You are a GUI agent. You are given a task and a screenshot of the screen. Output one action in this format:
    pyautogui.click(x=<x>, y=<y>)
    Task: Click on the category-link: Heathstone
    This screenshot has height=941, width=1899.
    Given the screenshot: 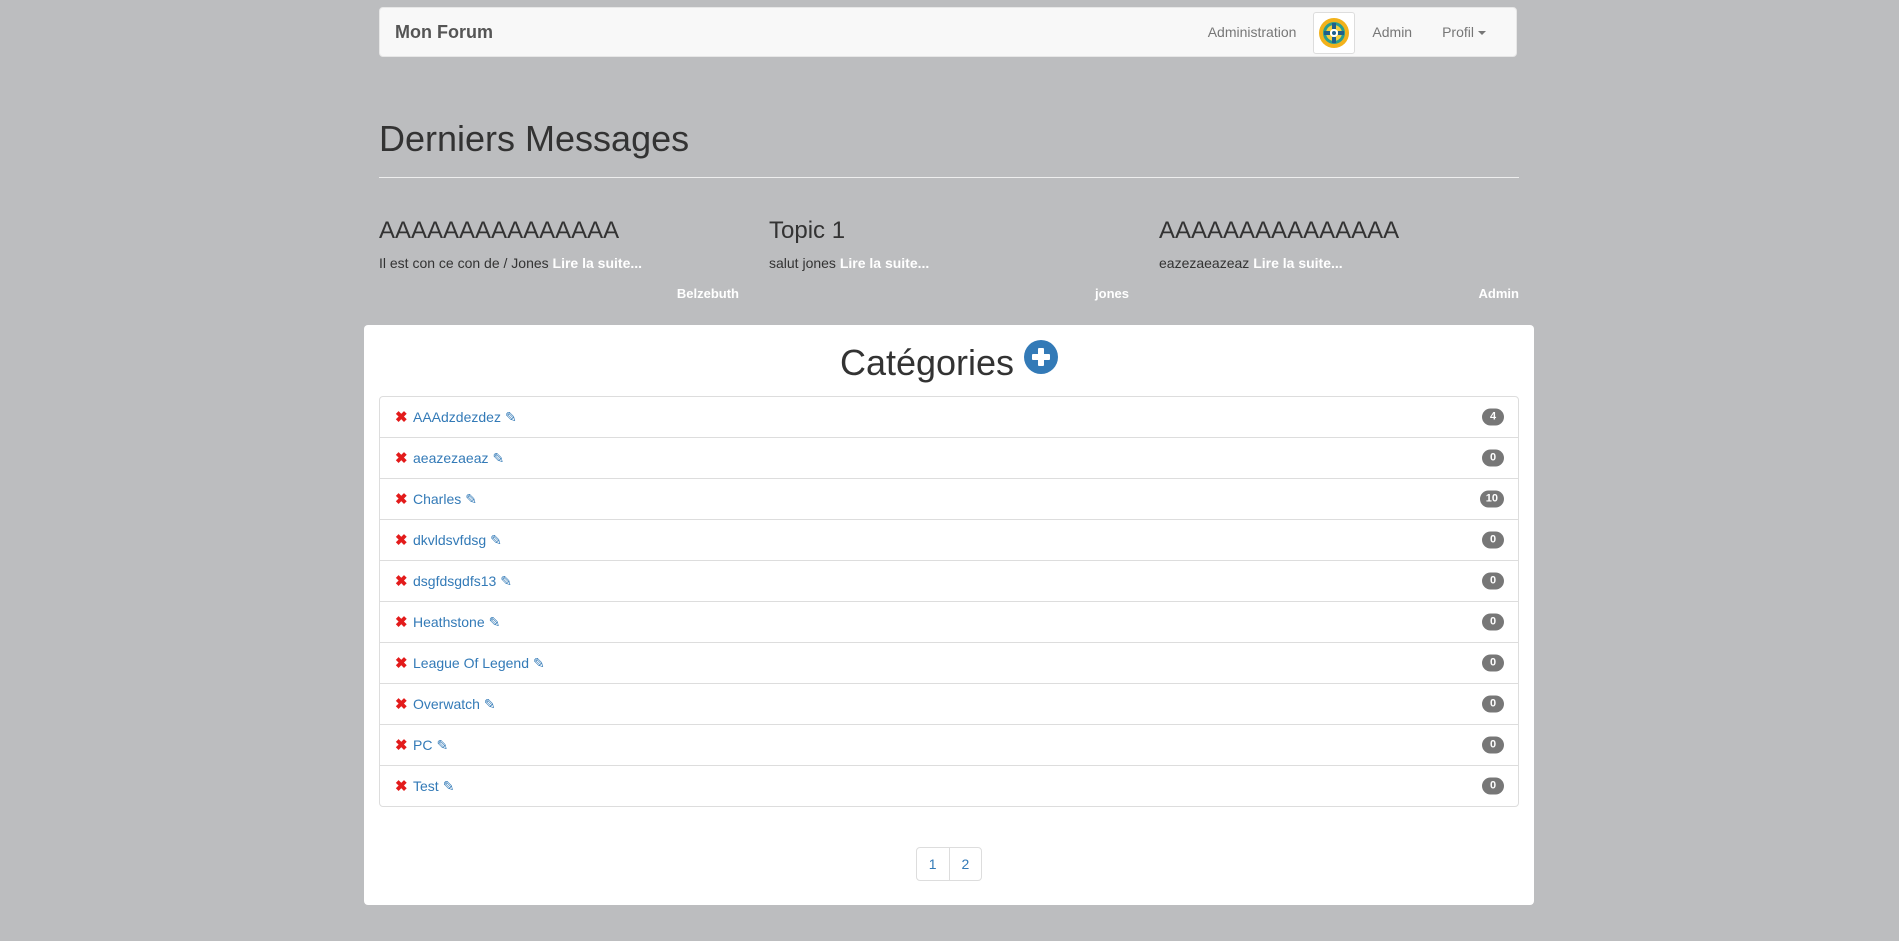 What is the action you would take?
    pyautogui.click(x=449, y=622)
    